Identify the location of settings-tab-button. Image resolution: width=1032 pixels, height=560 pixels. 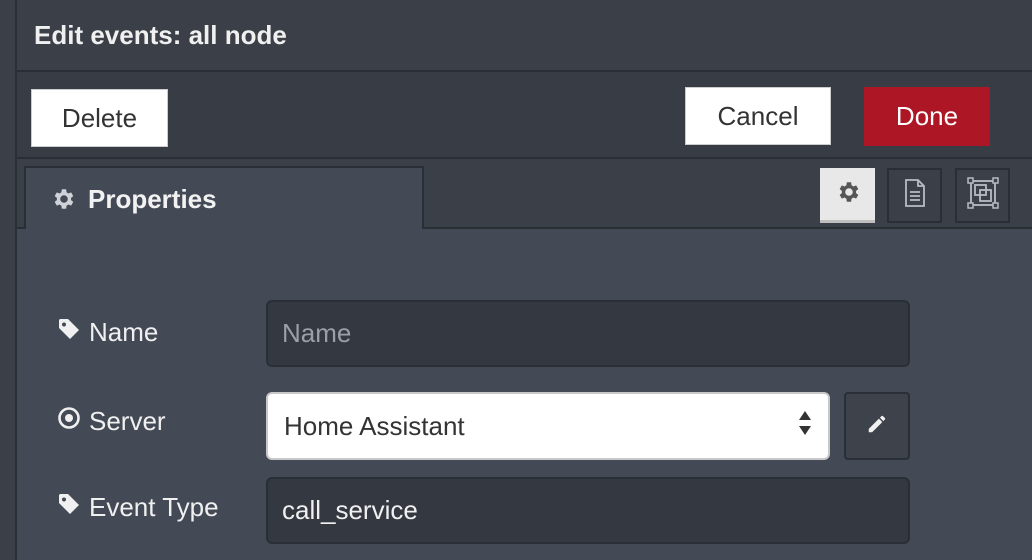
(847, 195).